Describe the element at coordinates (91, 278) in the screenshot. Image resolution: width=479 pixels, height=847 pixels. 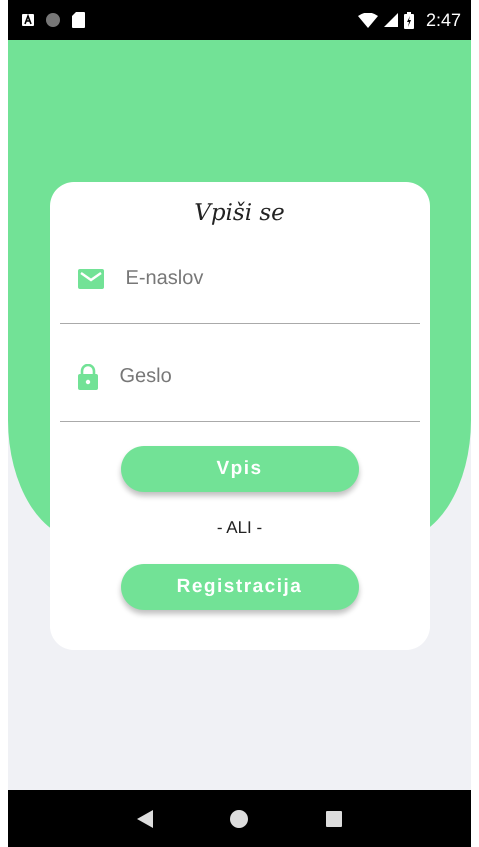
I see `mail-icon` at that location.